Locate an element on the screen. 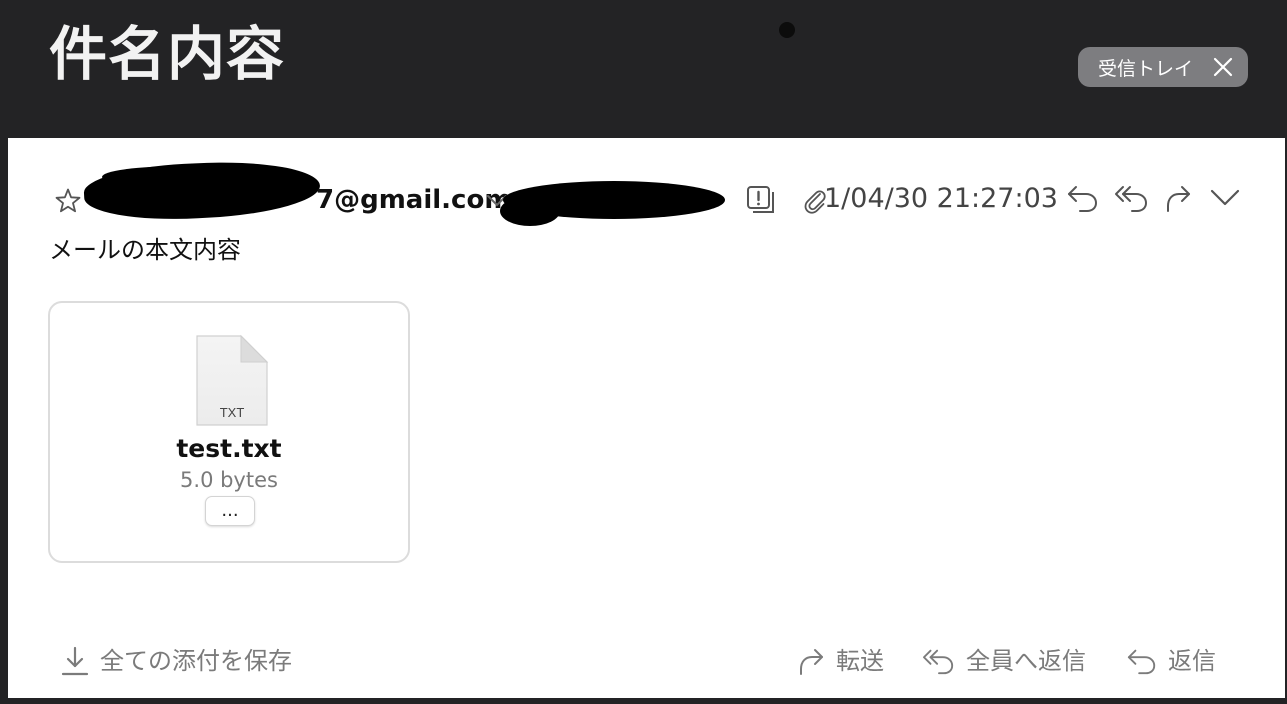 This screenshot has height=704, width=1287. reply-button: 返信 is located at coordinates (1171, 661).